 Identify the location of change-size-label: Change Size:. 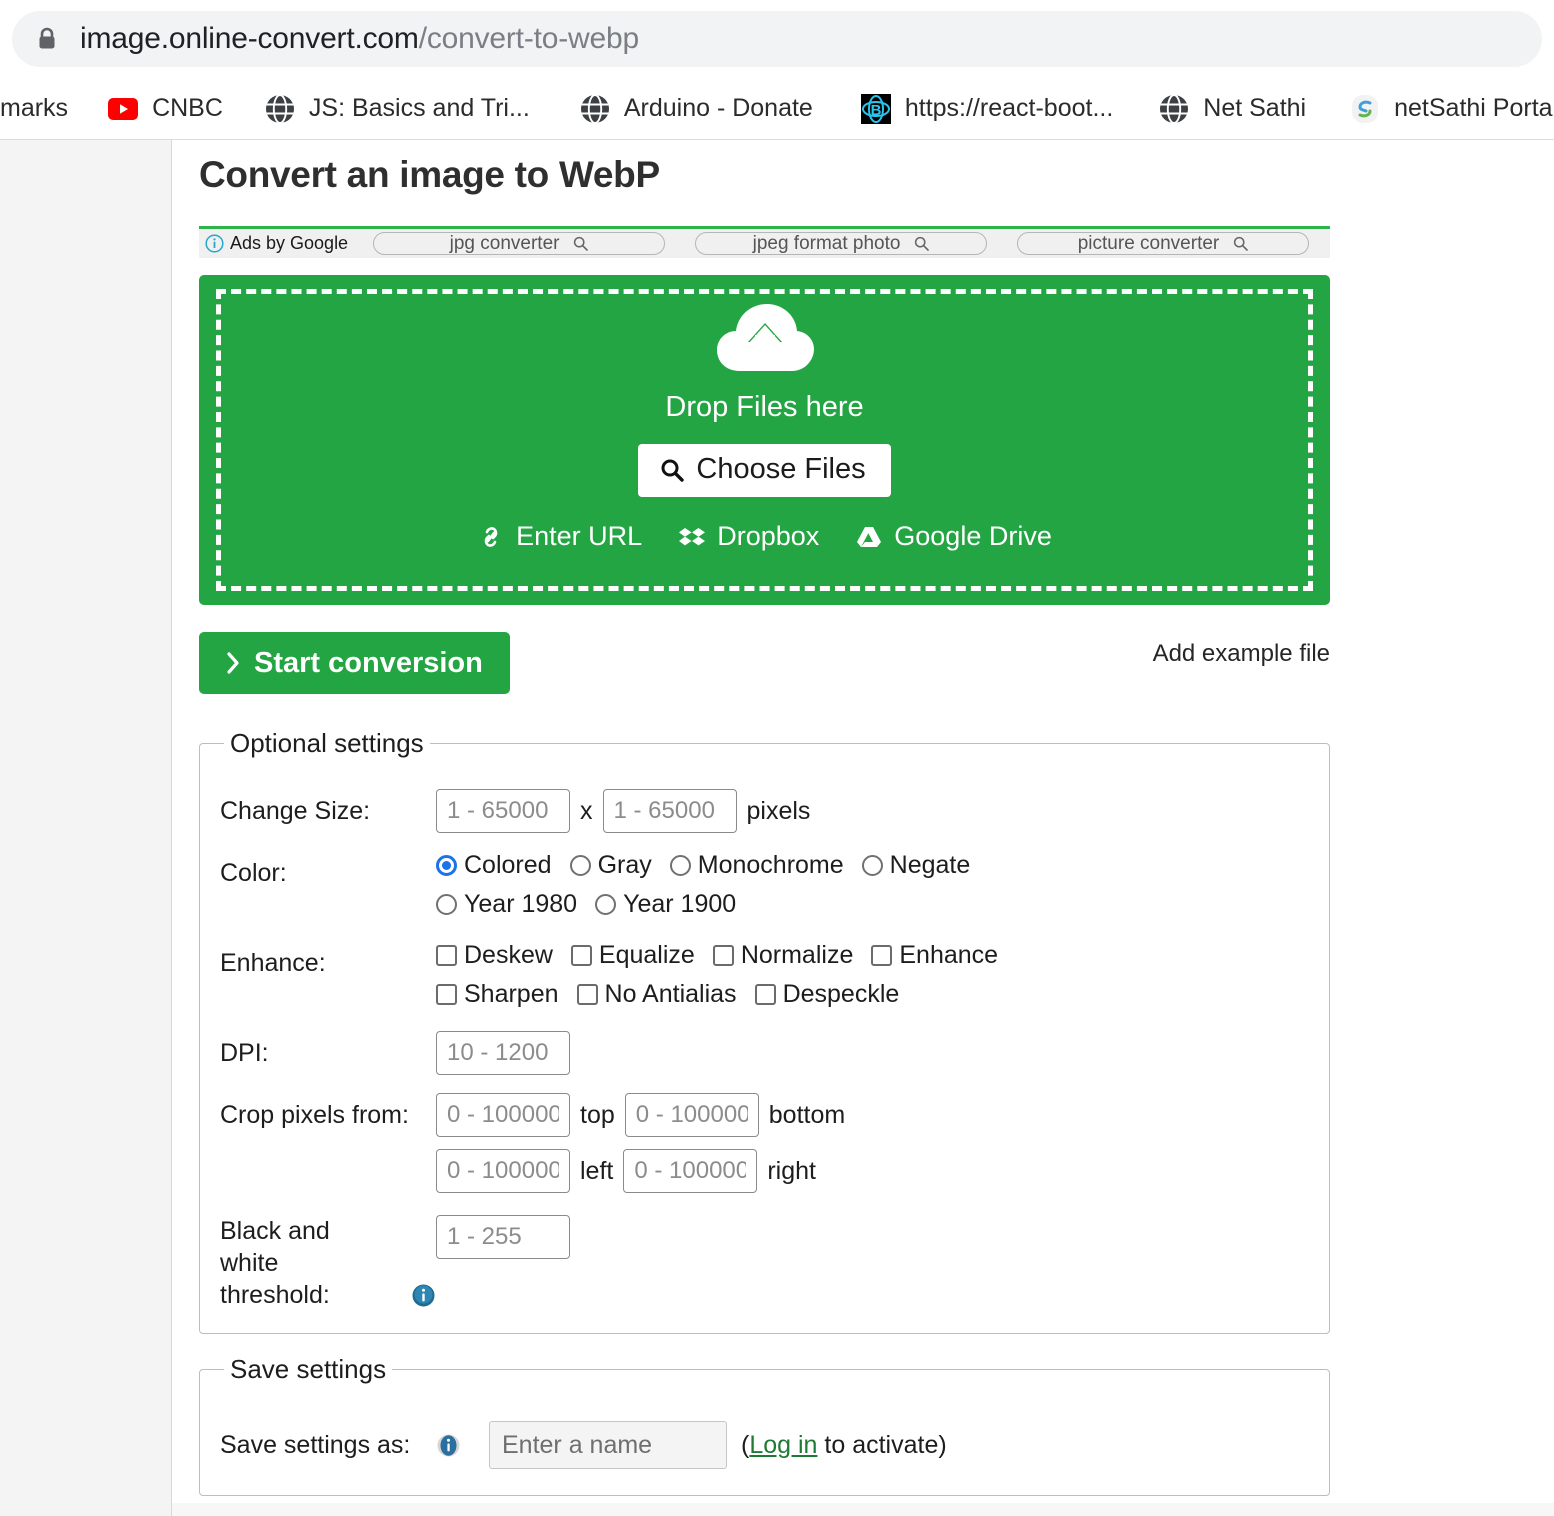
(295, 811).